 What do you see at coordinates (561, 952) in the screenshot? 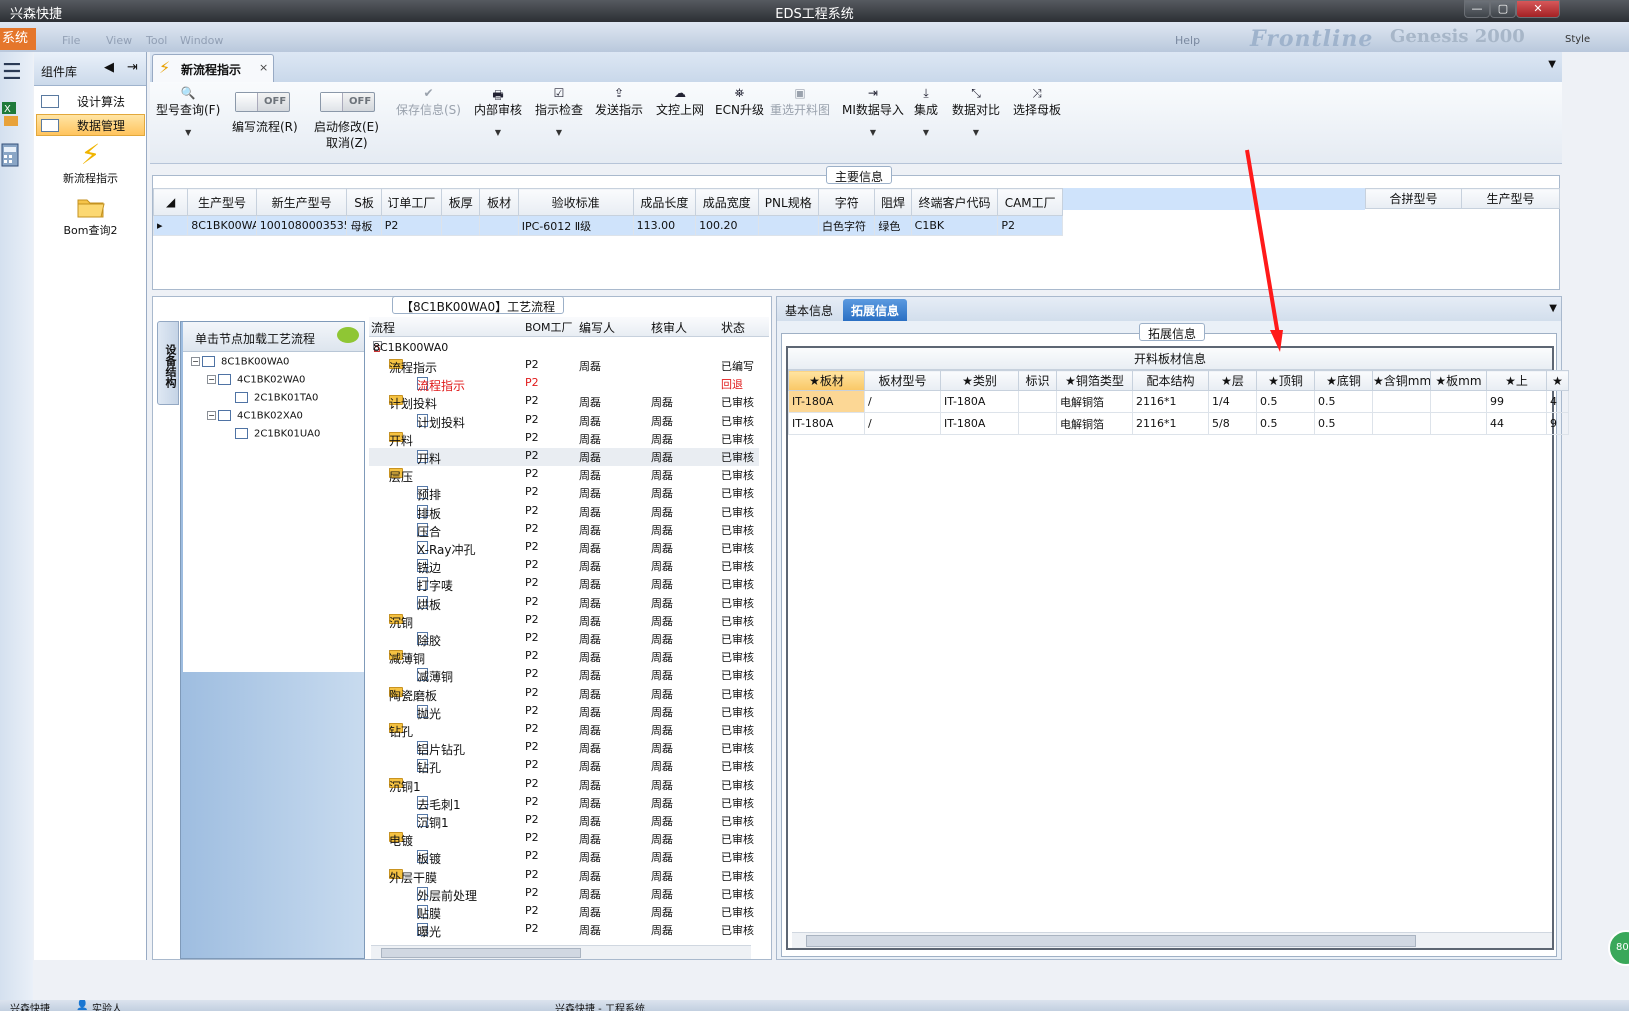
I see `flow-horizontal-scrollbar` at bounding box center [561, 952].